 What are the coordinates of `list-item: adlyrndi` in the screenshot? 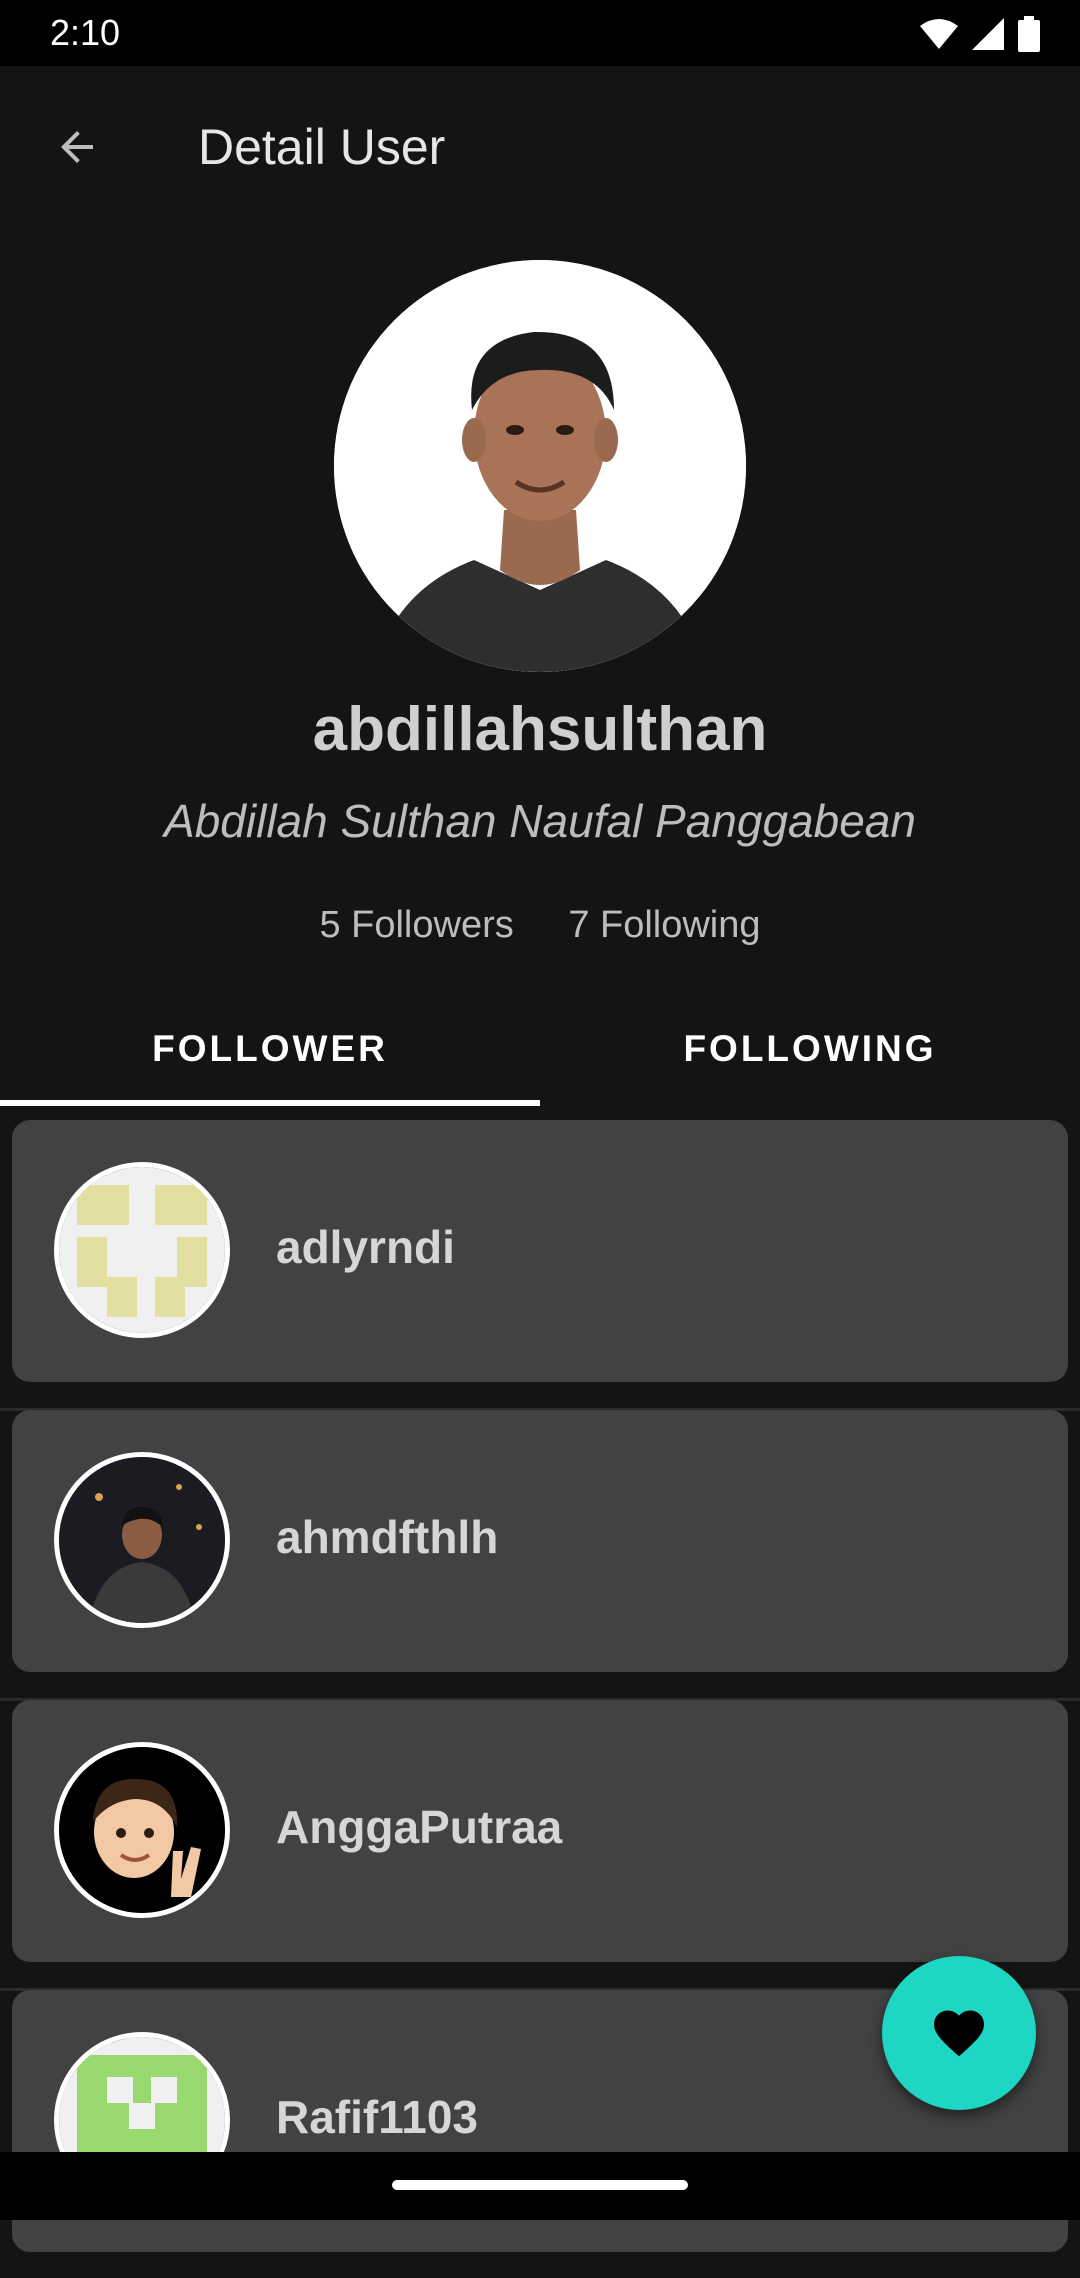 It's located at (540, 1264).